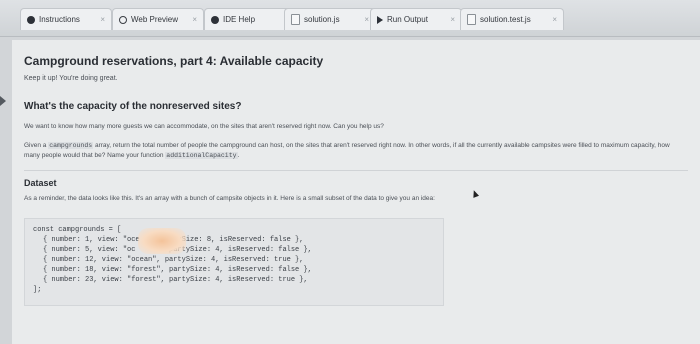 The image size is (700, 344). I want to click on tab-label: IDE Help, so click(239, 19).